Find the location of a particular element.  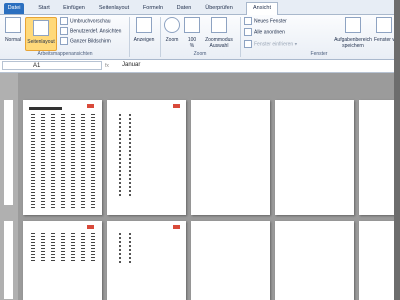

freeze-panes-button: Fenster einfrieren ▾ is located at coordinates (270, 44).